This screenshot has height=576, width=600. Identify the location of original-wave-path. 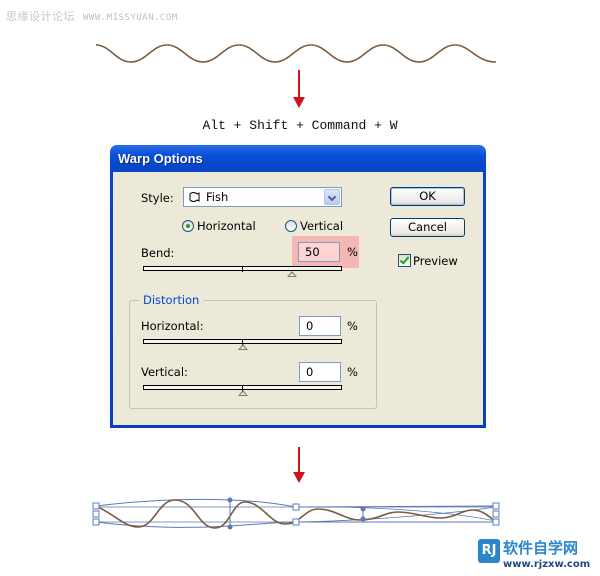
(296, 53).